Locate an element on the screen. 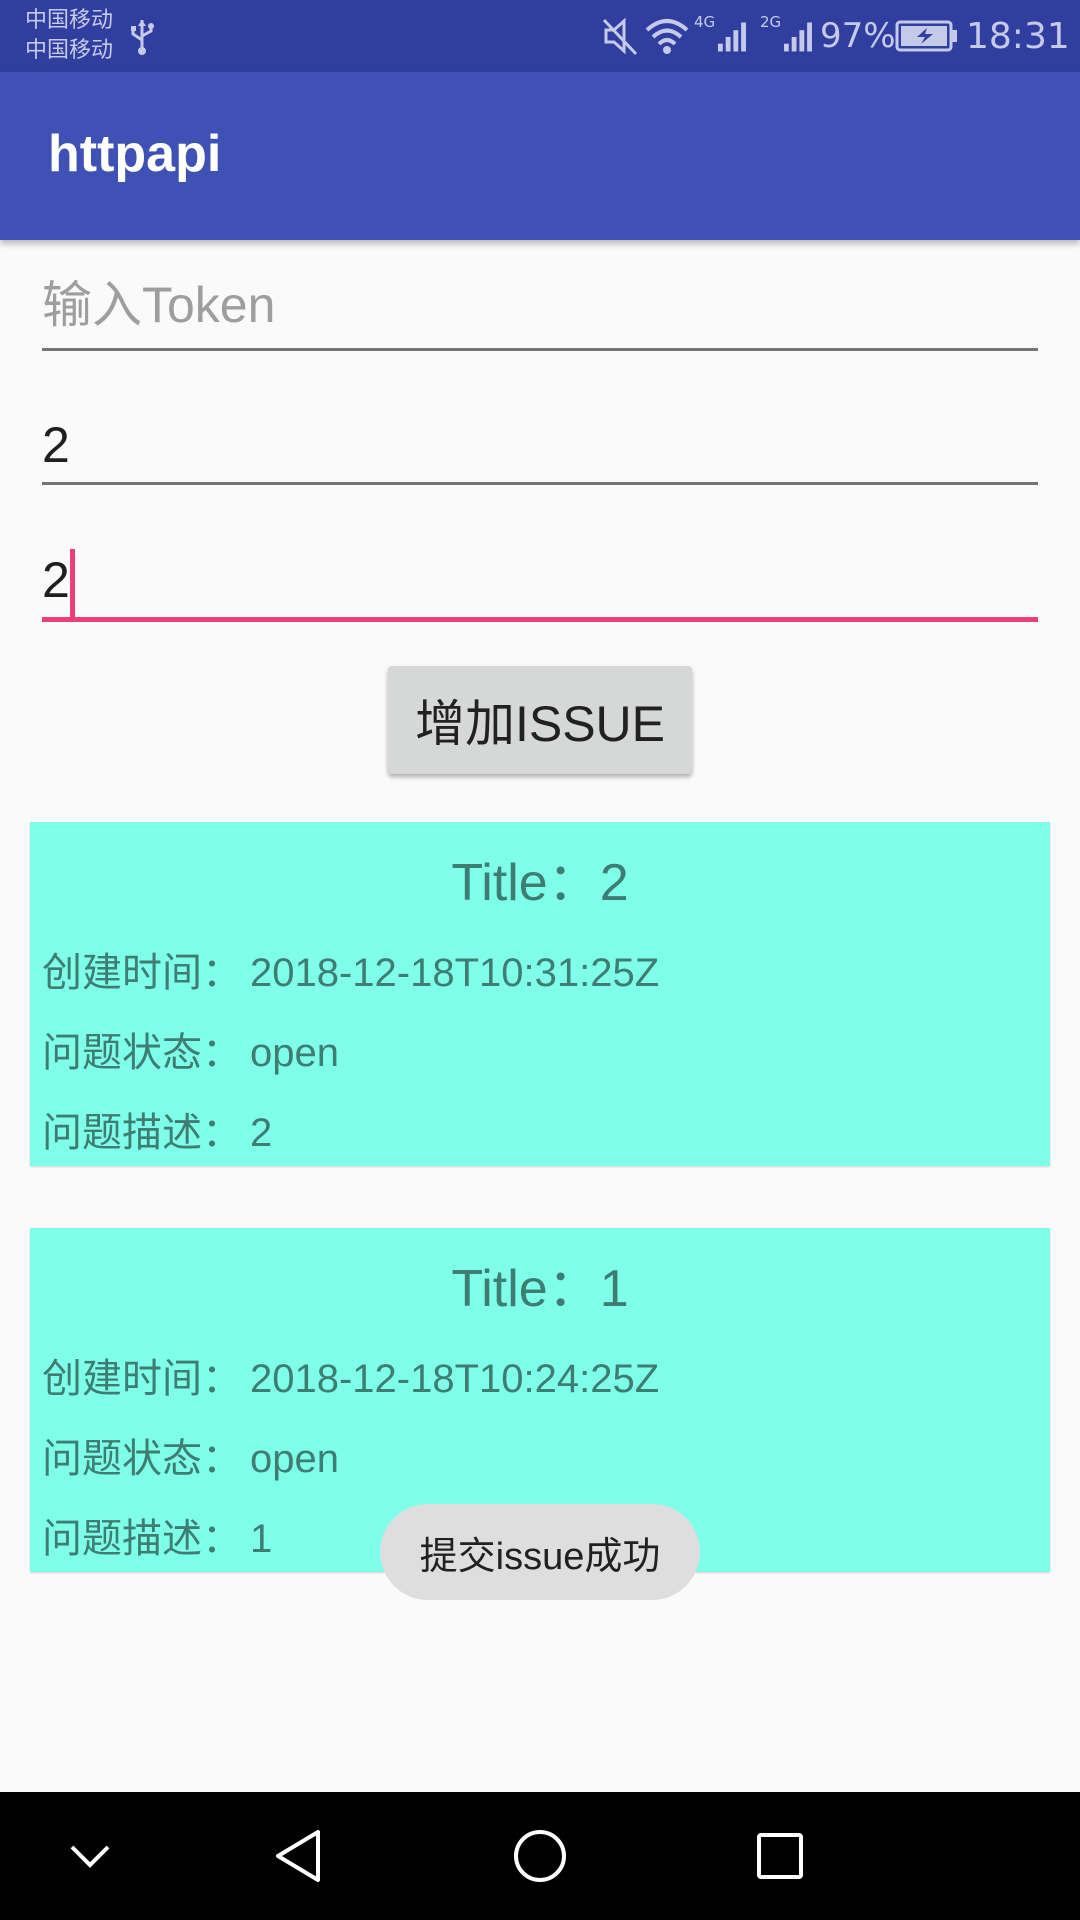 The height and width of the screenshot is (1920, 1080). issue-title-field: 2 is located at coordinates (540, 447).